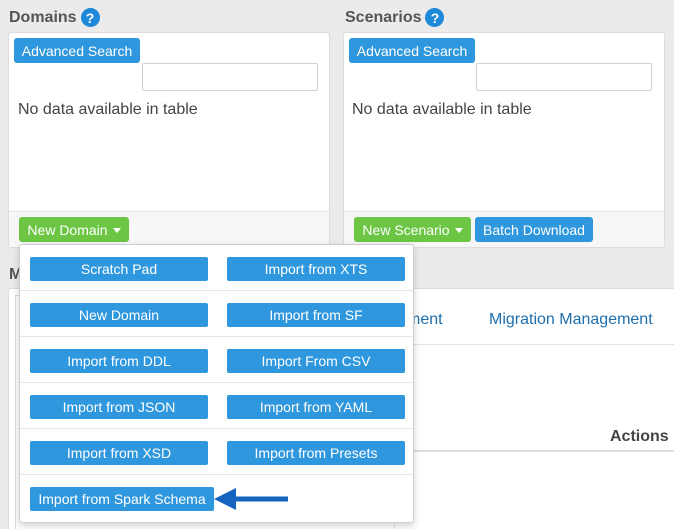 The height and width of the screenshot is (529, 674). I want to click on tab-divider, so click(536, 344).